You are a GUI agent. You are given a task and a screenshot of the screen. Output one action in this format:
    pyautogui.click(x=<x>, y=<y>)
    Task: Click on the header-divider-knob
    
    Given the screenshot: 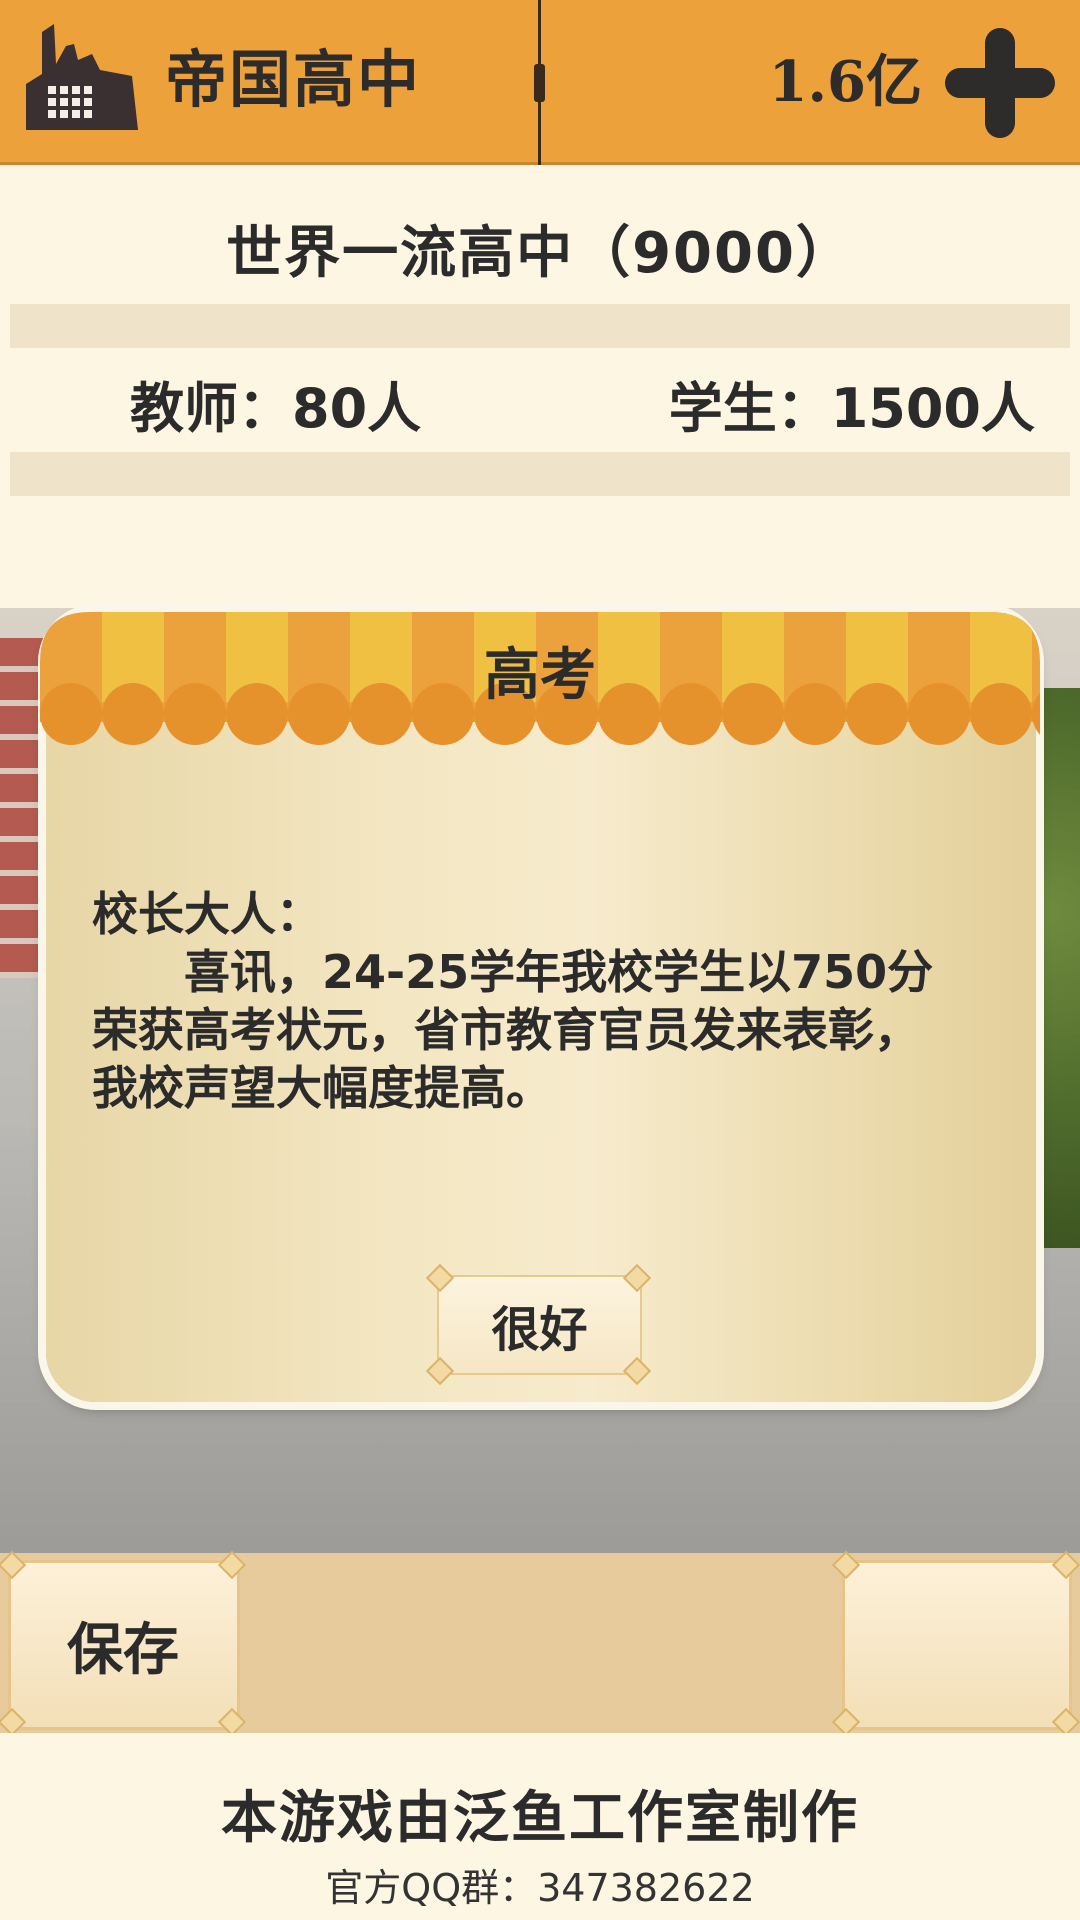 What is the action you would take?
    pyautogui.click(x=539, y=83)
    